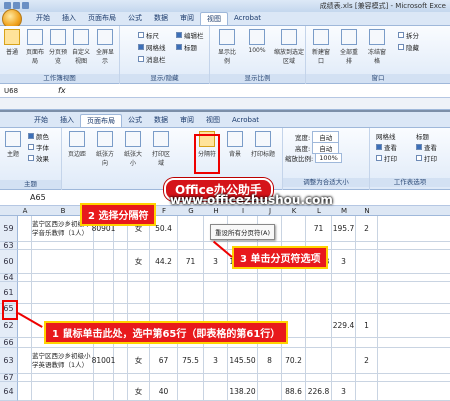 The height and width of the screenshot is (401, 450). What do you see at coordinates (43, 18) in the screenshot?
I see `tab-home: 开始` at bounding box center [43, 18].